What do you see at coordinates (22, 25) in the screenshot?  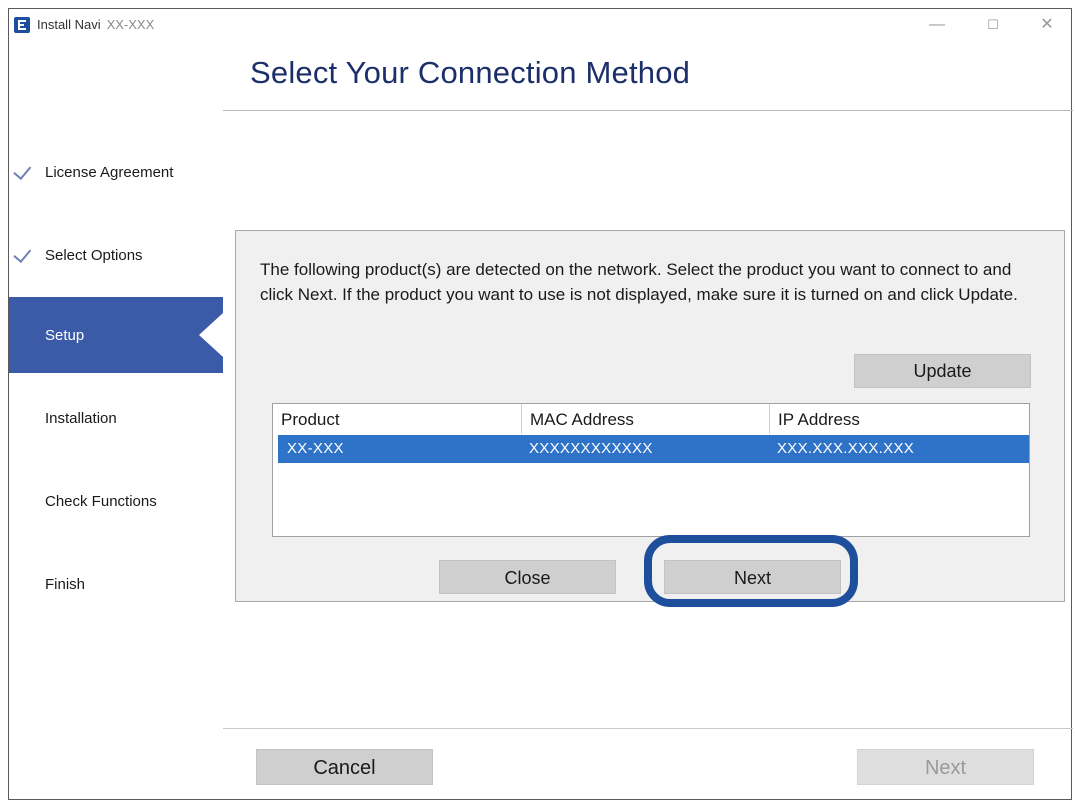 I see `app-logo-icon` at bounding box center [22, 25].